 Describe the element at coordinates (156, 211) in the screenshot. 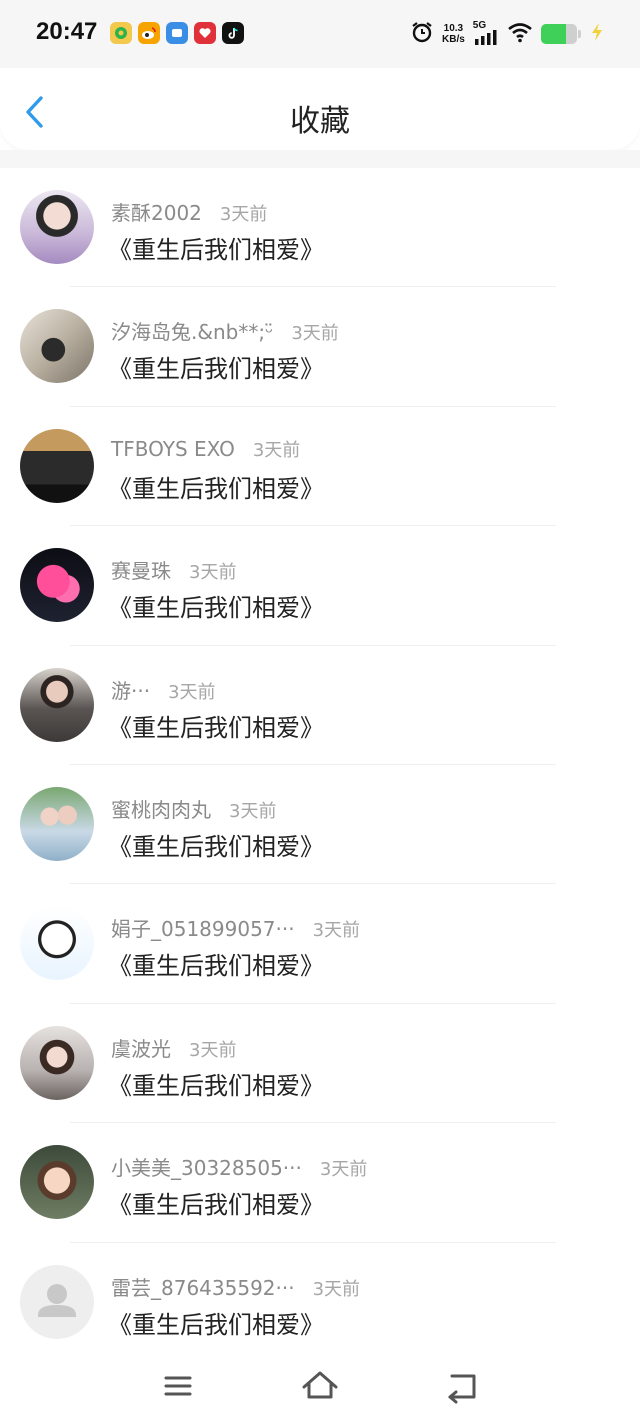

I see `username: 素酥2002` at that location.